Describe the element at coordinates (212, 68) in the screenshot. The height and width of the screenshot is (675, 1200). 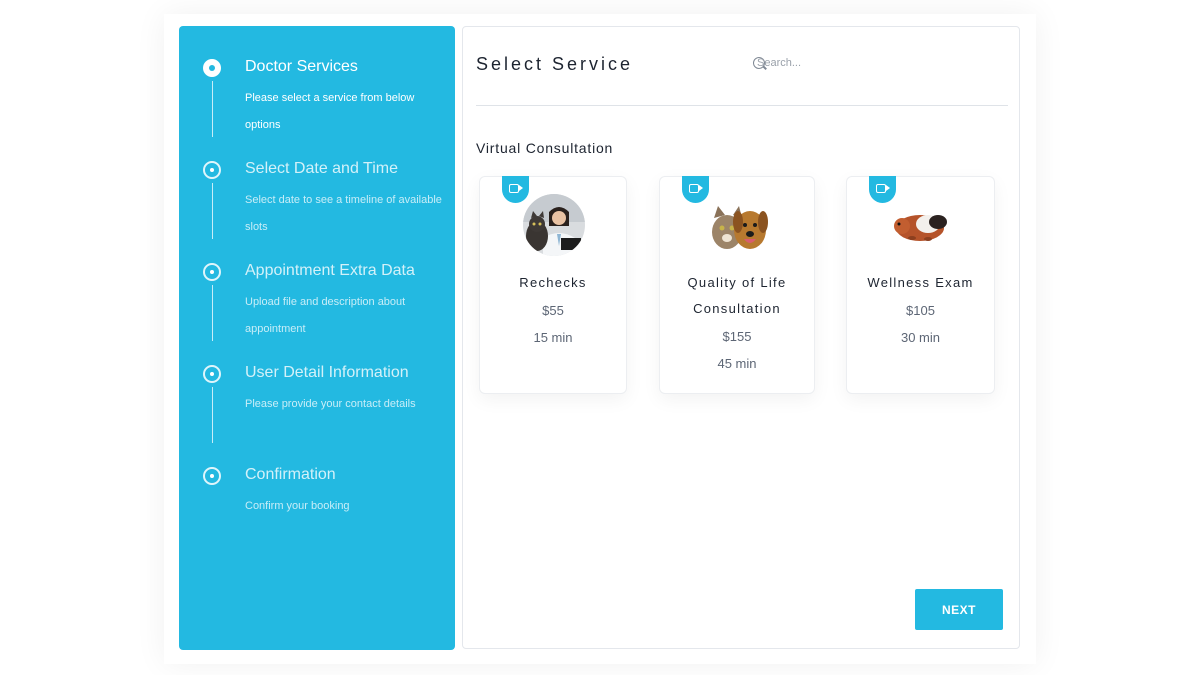
I see `step-active-icon` at that location.